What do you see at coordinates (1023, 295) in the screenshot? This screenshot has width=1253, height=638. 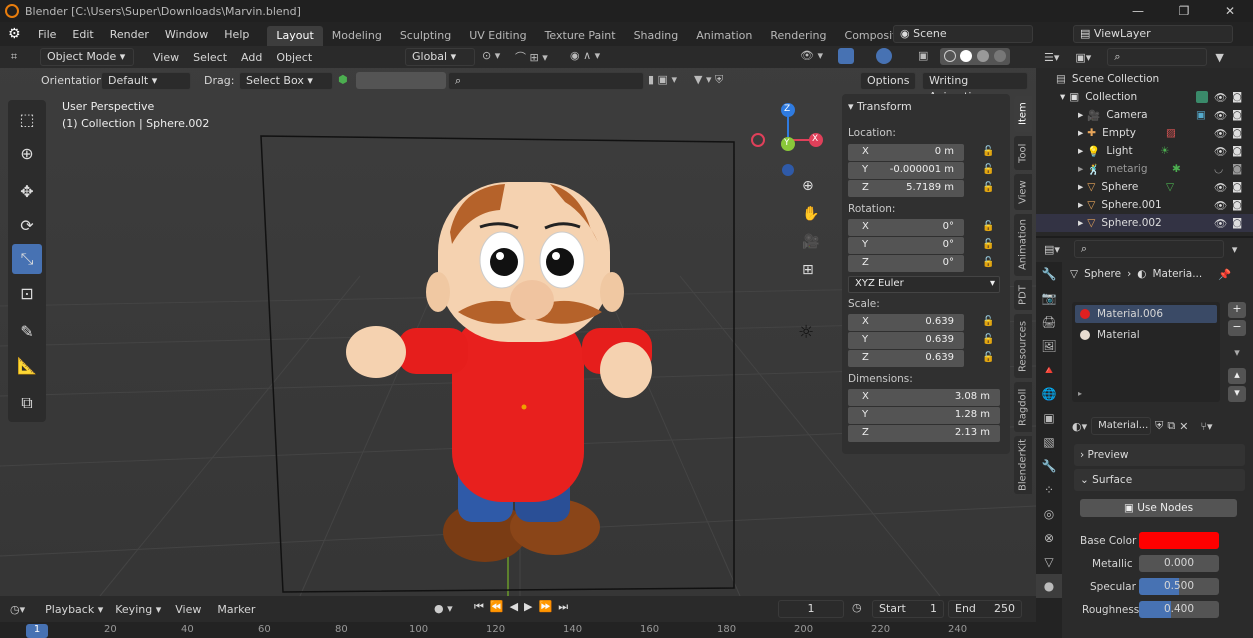 I see `tab-pdt: PDT` at bounding box center [1023, 295].